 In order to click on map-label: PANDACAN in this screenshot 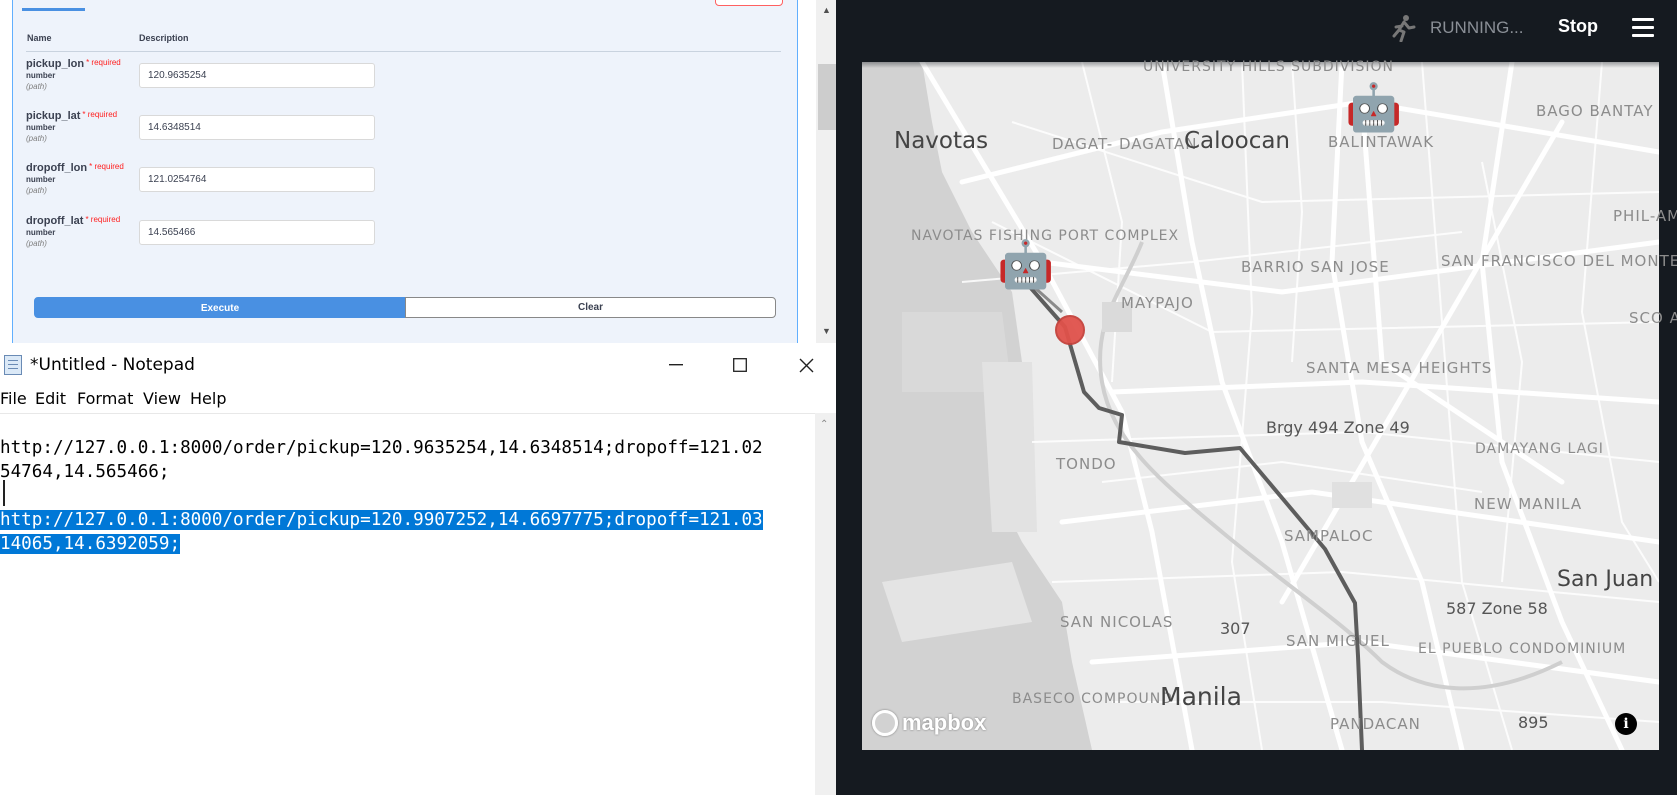, I will do `click(1375, 724)`.